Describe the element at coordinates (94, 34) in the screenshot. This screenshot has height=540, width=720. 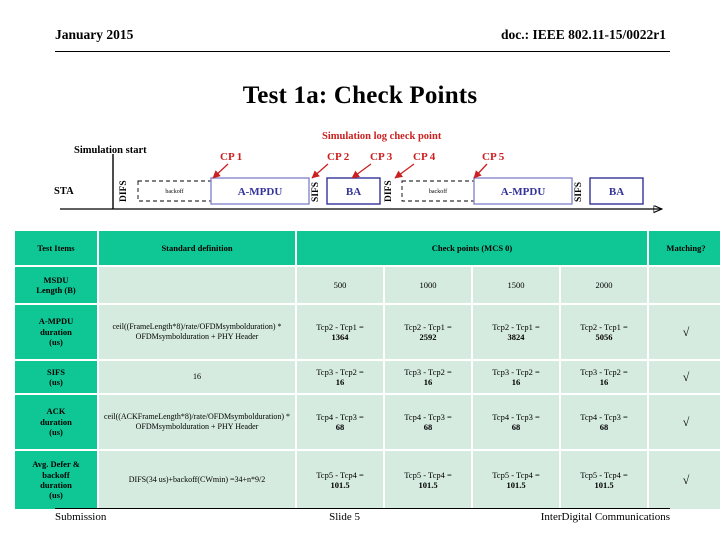
I see `header-date: January 2015` at that location.